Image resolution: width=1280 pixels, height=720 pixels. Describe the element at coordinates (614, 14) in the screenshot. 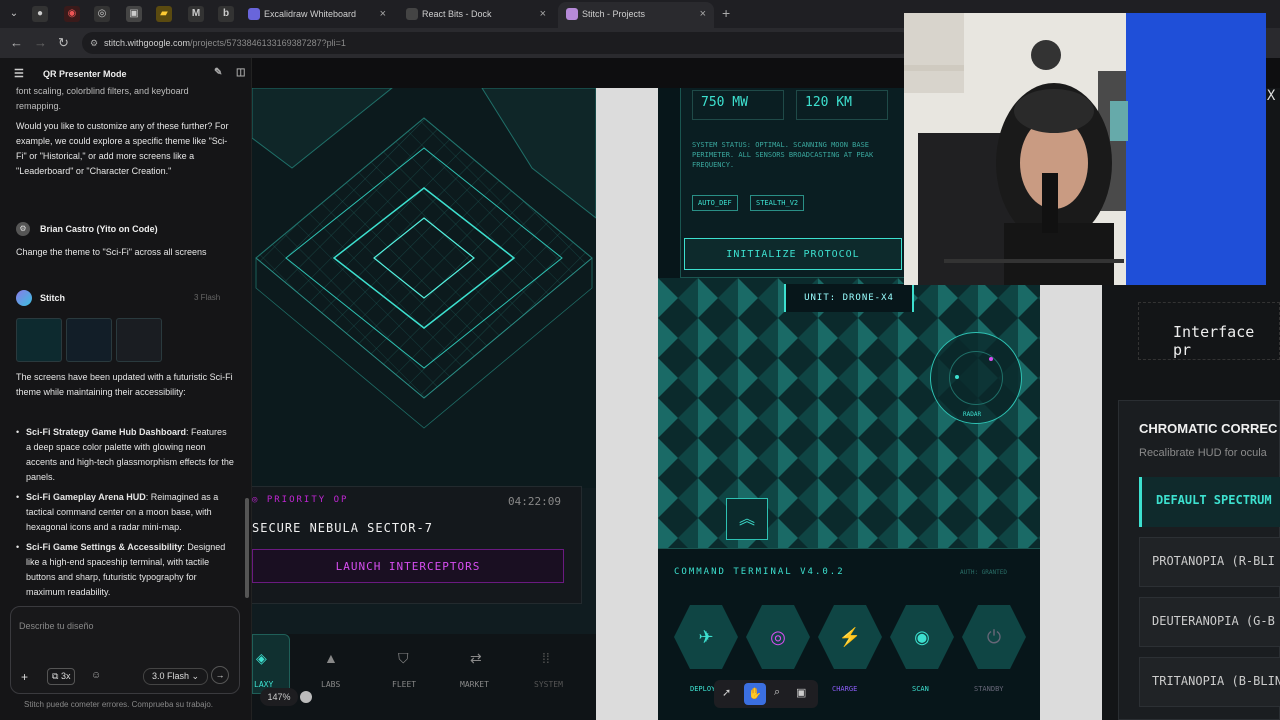

I see `tab-label: Stitch - Projects` at that location.